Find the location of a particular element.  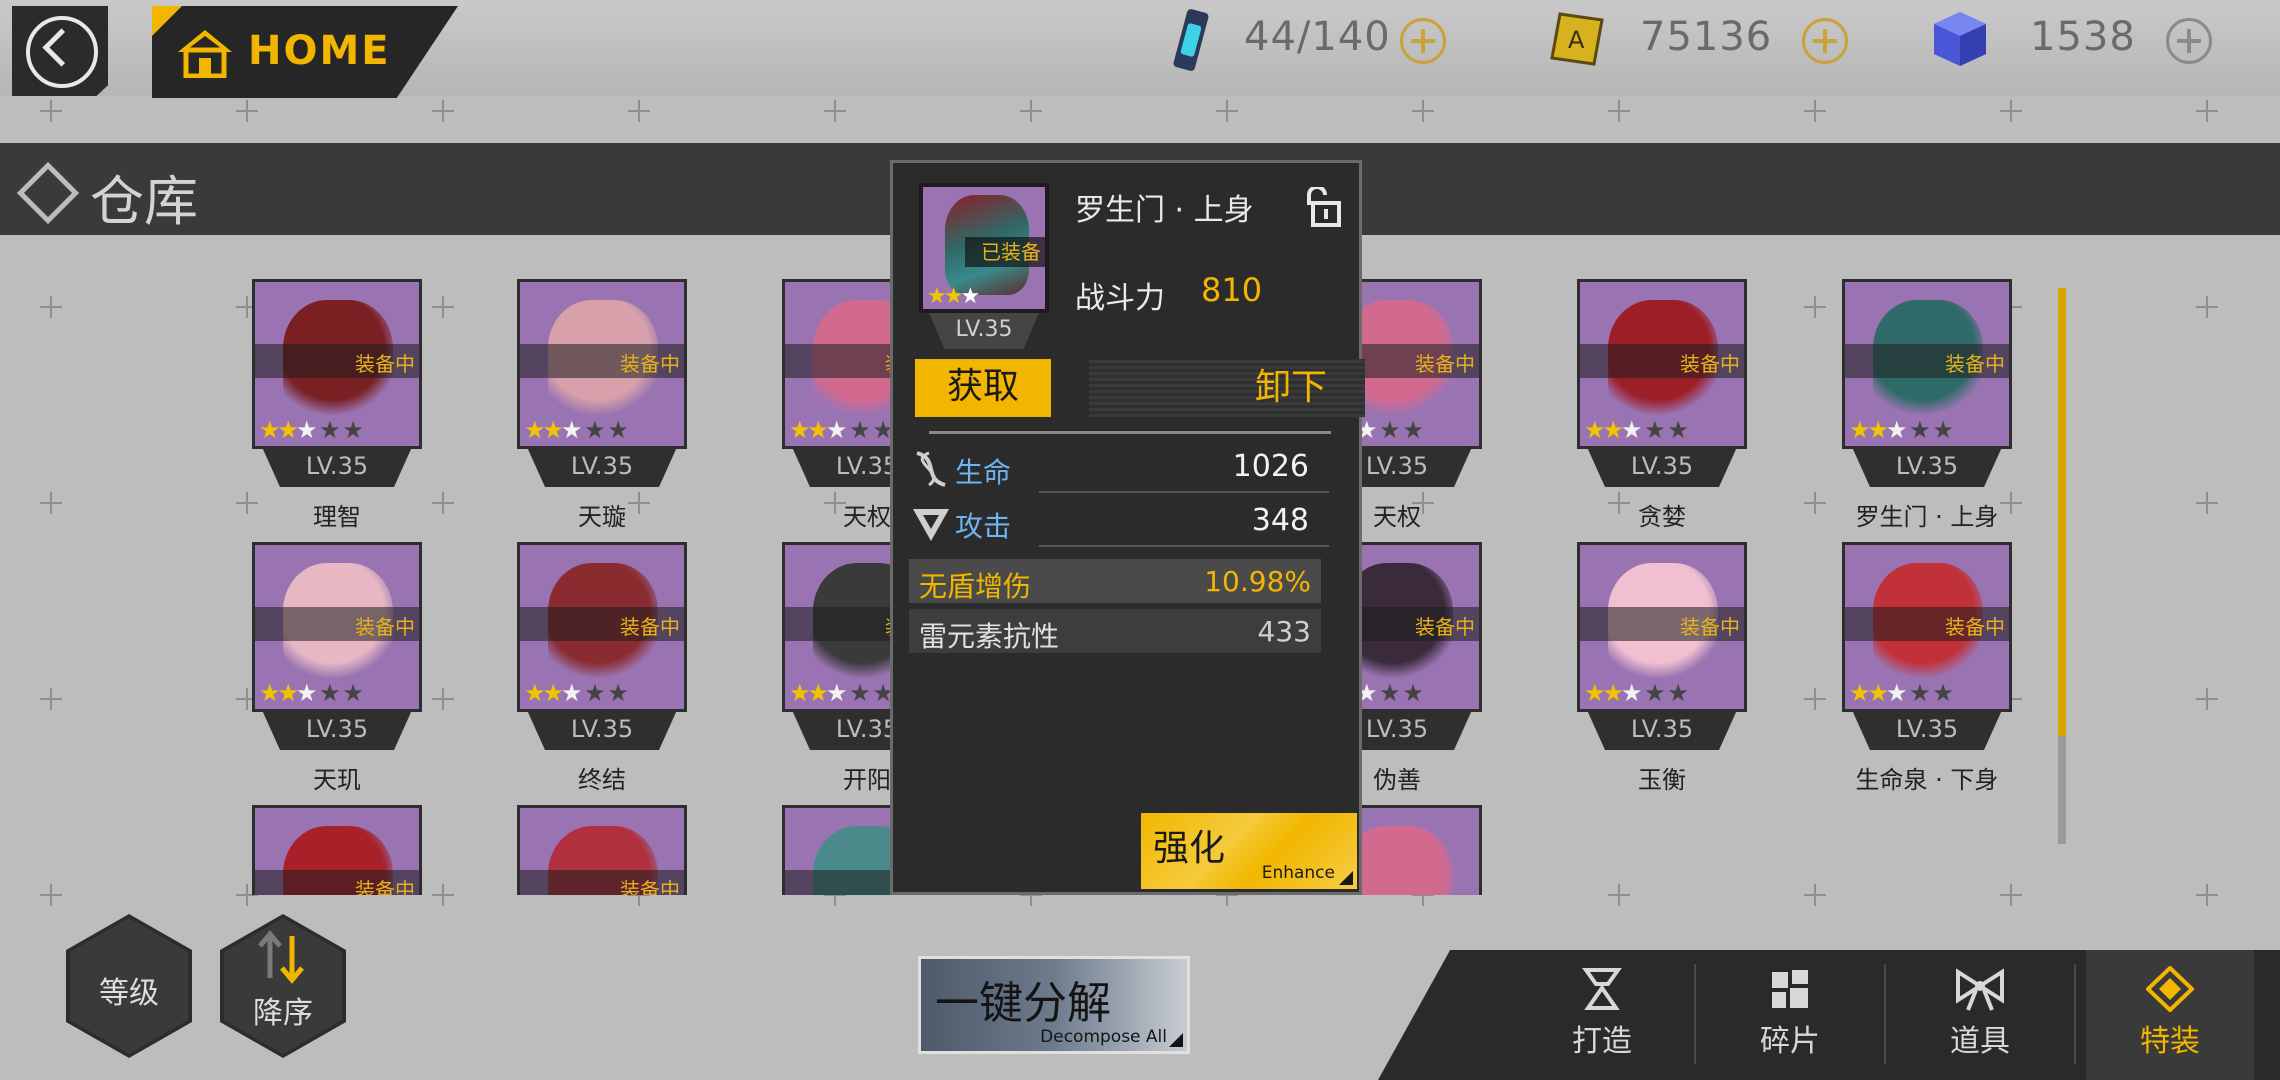

page-title: 仓库 is located at coordinates (144, 201).